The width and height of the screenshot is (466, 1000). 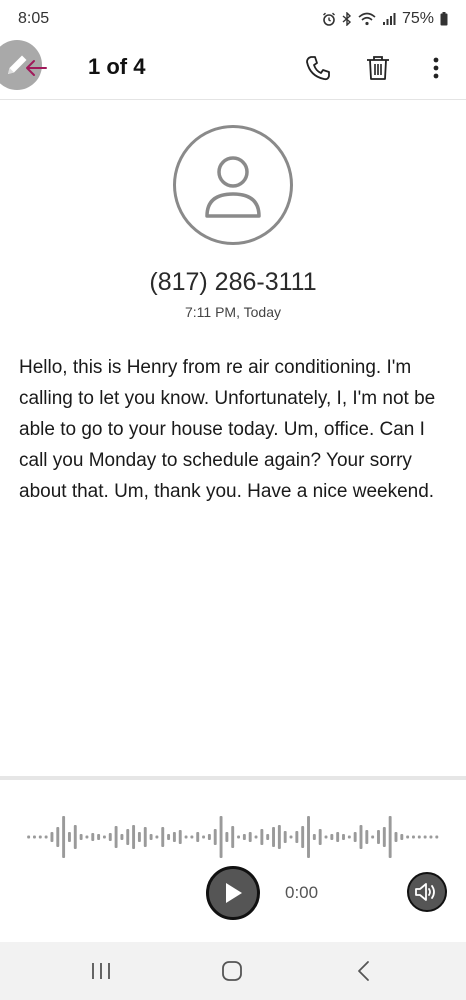 What do you see at coordinates (233, 893) in the screenshot?
I see `play-button` at bounding box center [233, 893].